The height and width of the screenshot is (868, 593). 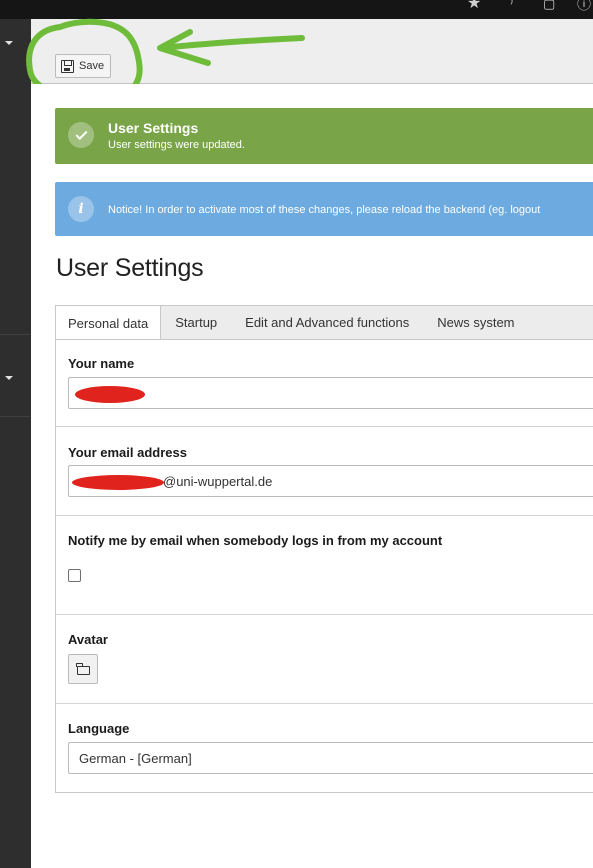 I want to click on top-bar: ★ ⁾ ▢ ⓘ, so click(x=296, y=9).